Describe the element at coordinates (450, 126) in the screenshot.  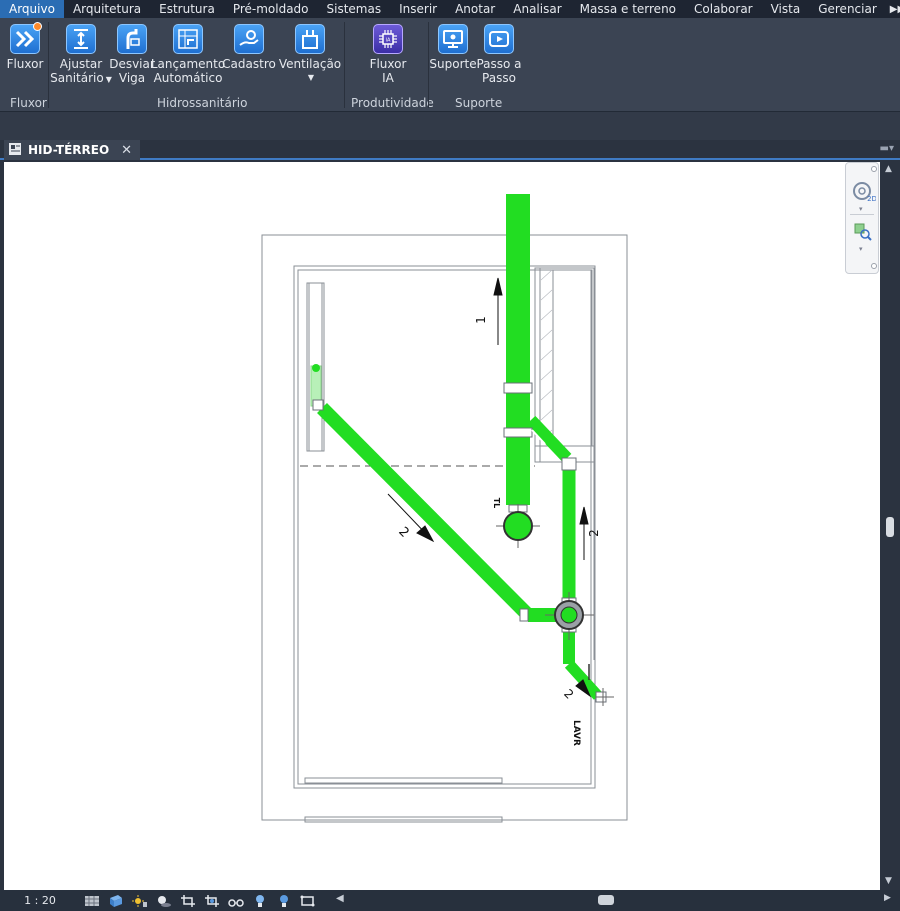
I see `ribbon-substrip` at that location.